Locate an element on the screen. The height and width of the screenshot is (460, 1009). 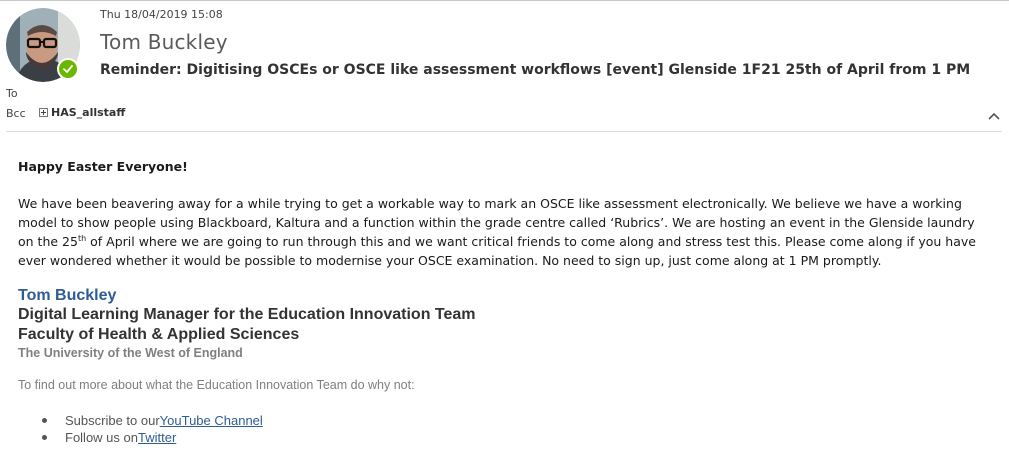
message-date: Thu 18/04/2019 15:08 is located at coordinates (161, 14).